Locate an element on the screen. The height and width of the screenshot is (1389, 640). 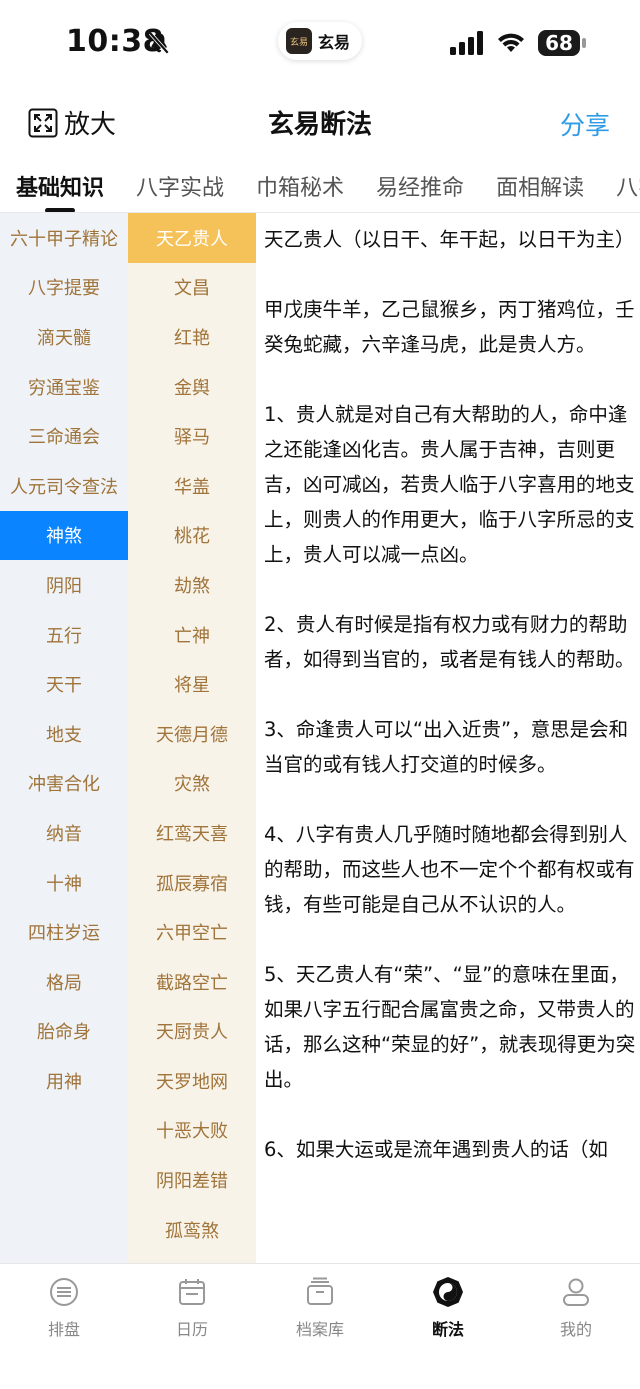
bell-muted-icon is located at coordinates (159, 43).